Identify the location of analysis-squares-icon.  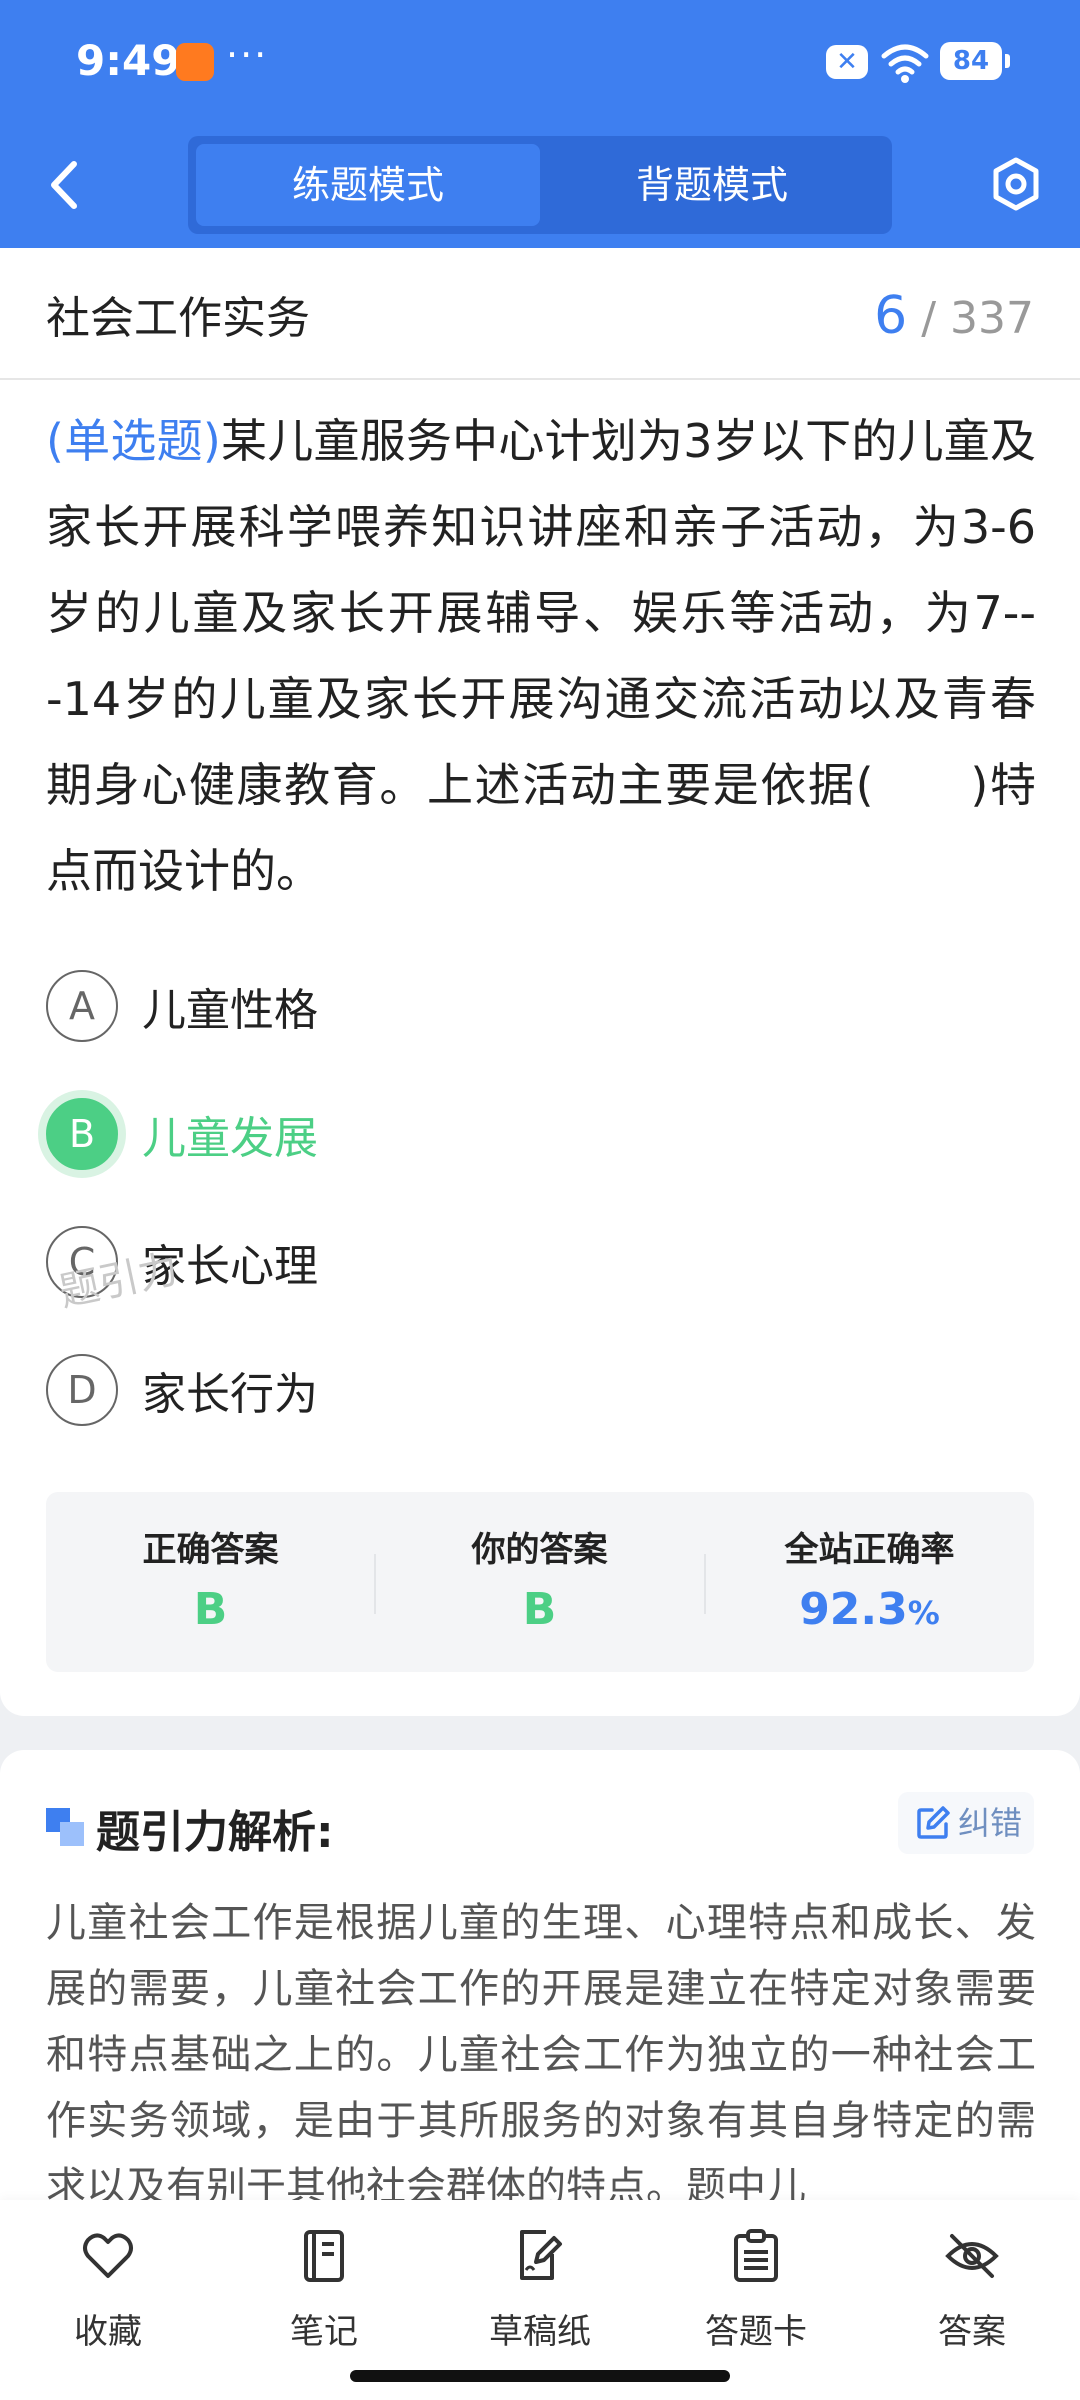
(65, 1827).